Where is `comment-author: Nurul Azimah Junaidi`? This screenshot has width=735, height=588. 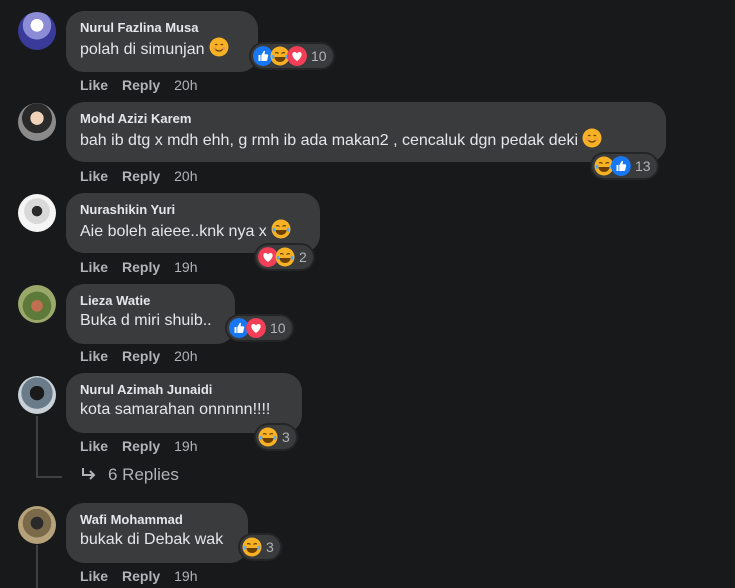 comment-author: Nurul Azimah Junaidi is located at coordinates (184, 390).